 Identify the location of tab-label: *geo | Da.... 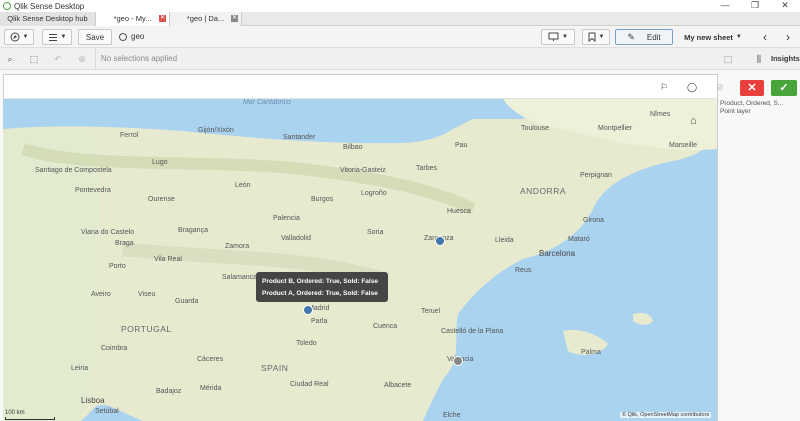
(205, 18).